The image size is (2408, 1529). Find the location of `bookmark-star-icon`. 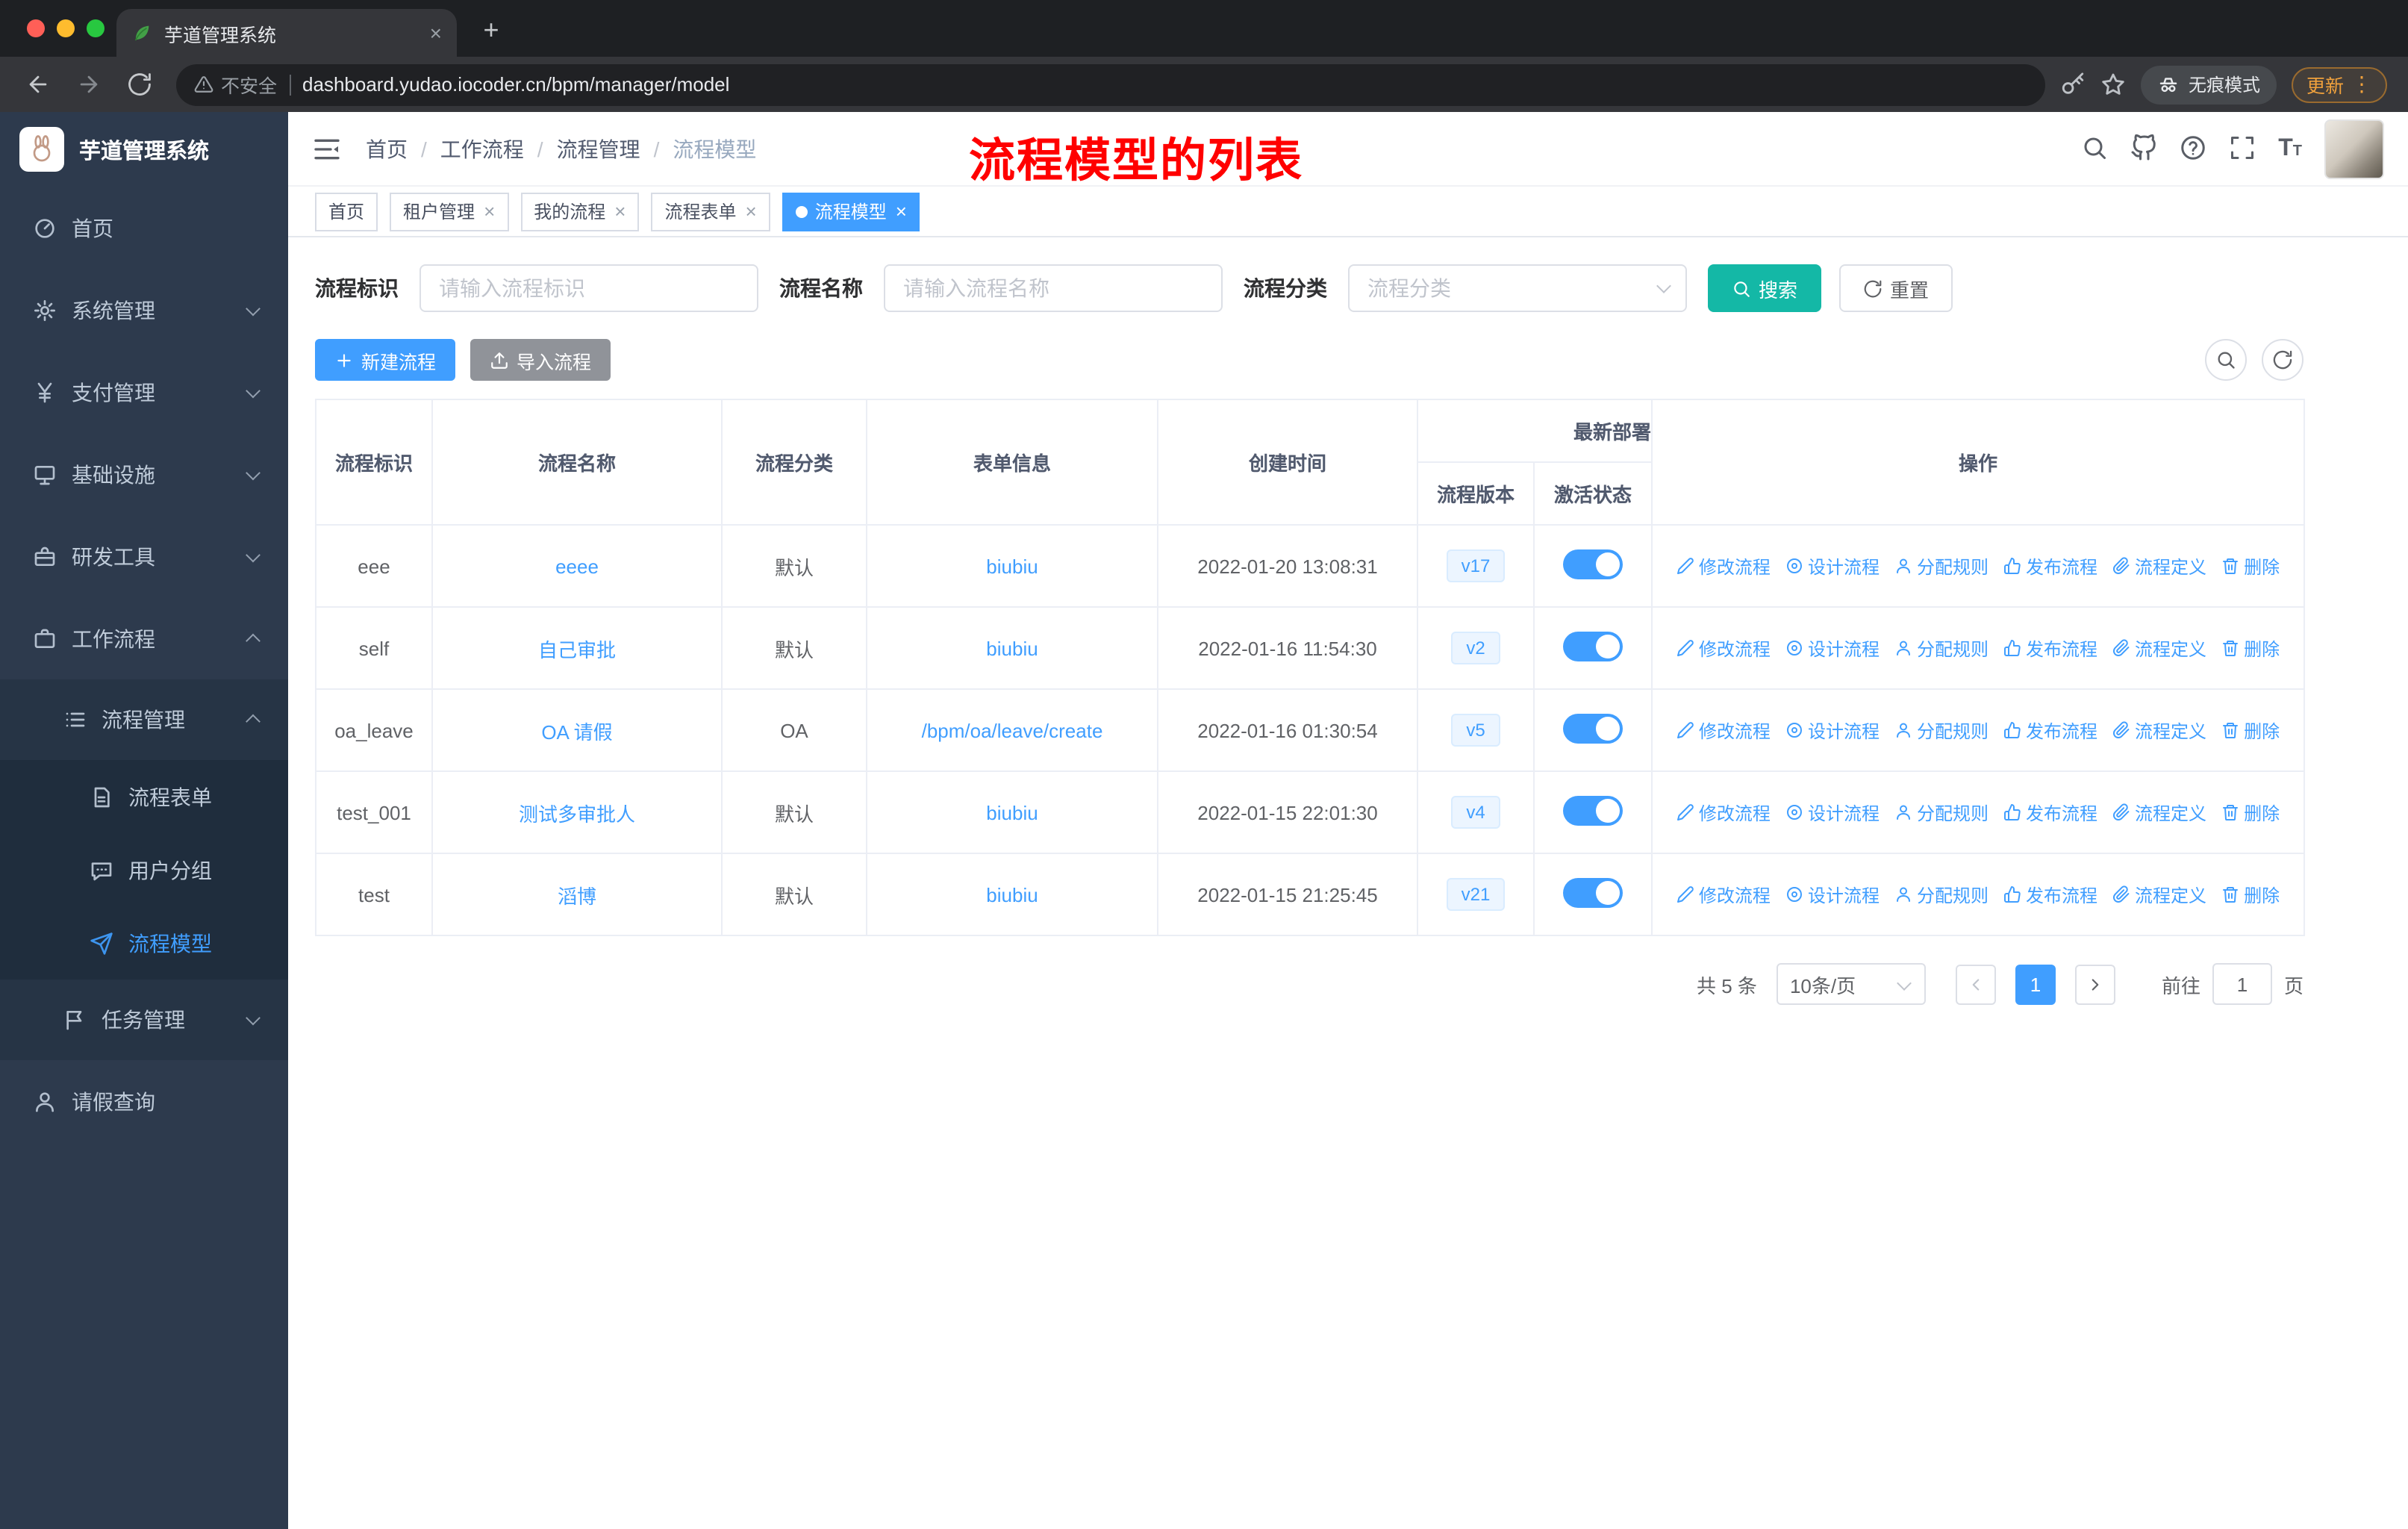

bookmark-star-icon is located at coordinates (2113, 84).